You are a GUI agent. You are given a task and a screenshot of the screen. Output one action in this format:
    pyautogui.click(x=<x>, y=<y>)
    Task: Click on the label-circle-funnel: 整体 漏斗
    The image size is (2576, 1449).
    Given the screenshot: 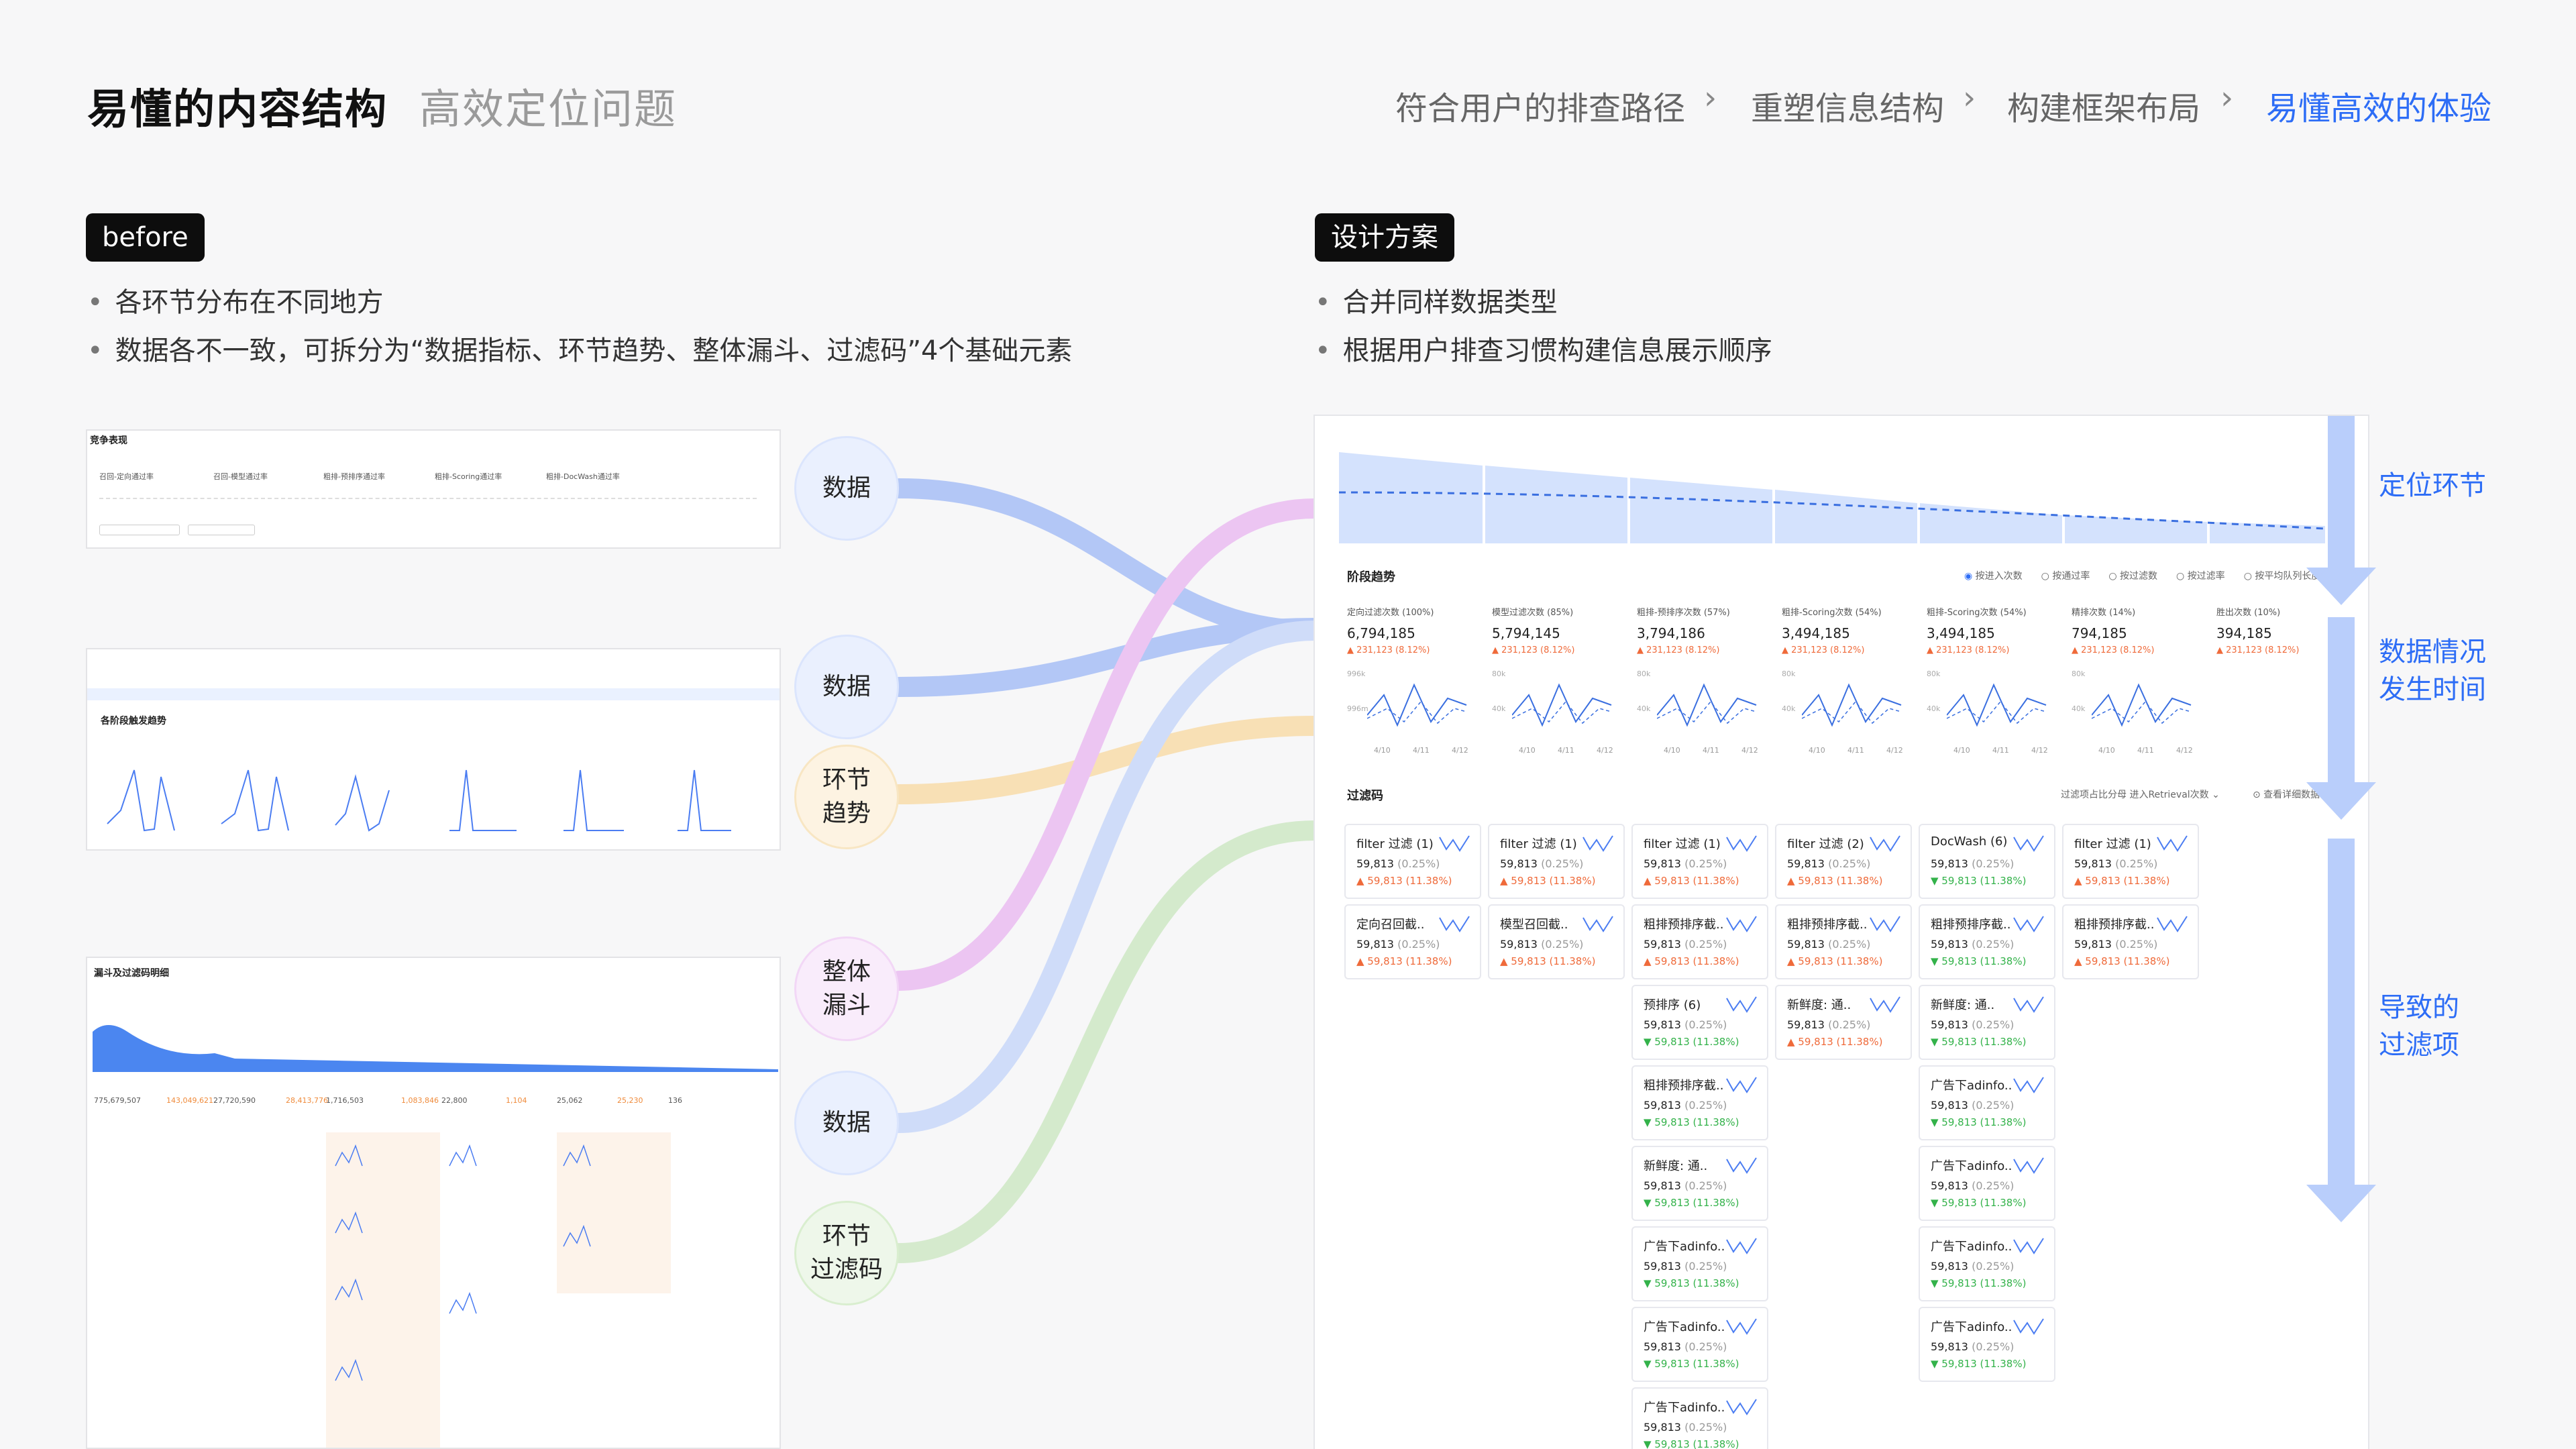 What is the action you would take?
    pyautogui.click(x=846, y=988)
    